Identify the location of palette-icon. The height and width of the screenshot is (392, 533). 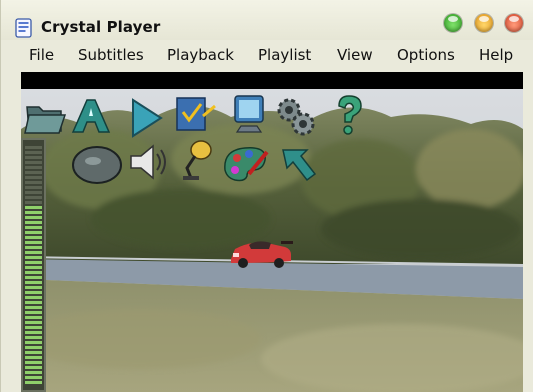
(245, 162).